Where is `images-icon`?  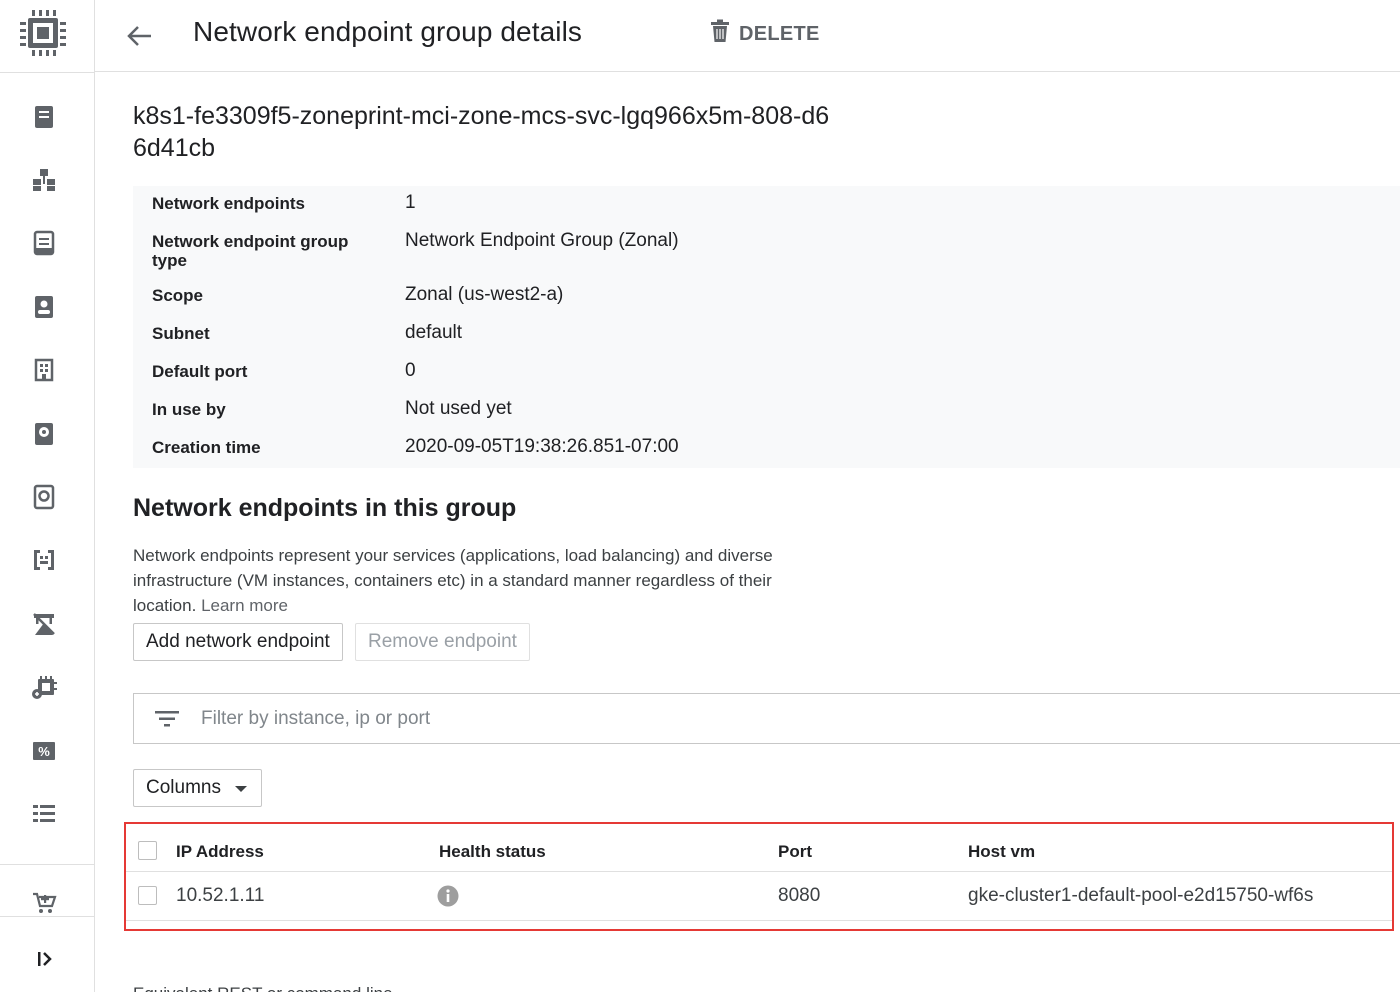 images-icon is located at coordinates (44, 560).